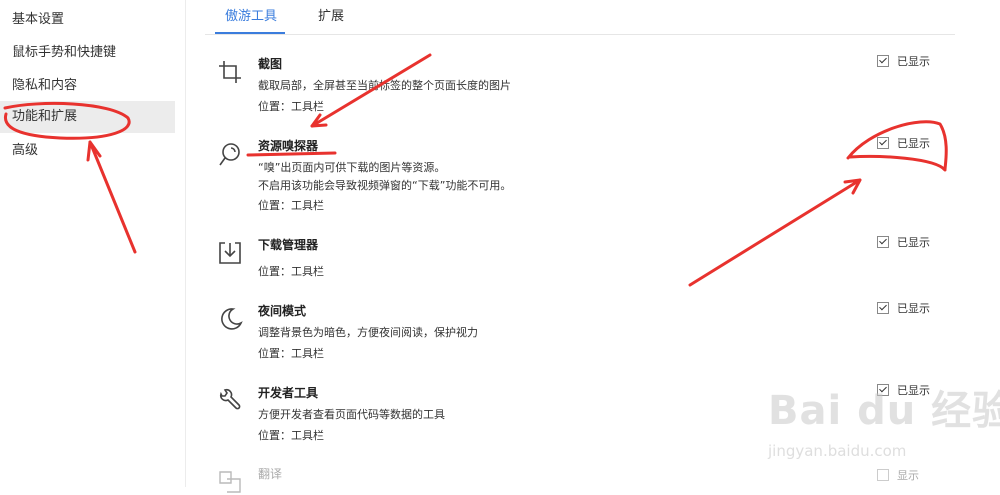  I want to click on feature-row-developer-tools: 开发者工具 方便开发者查看页面代码等数据的工具 位置：工具栏 已显示, so click(585, 414).